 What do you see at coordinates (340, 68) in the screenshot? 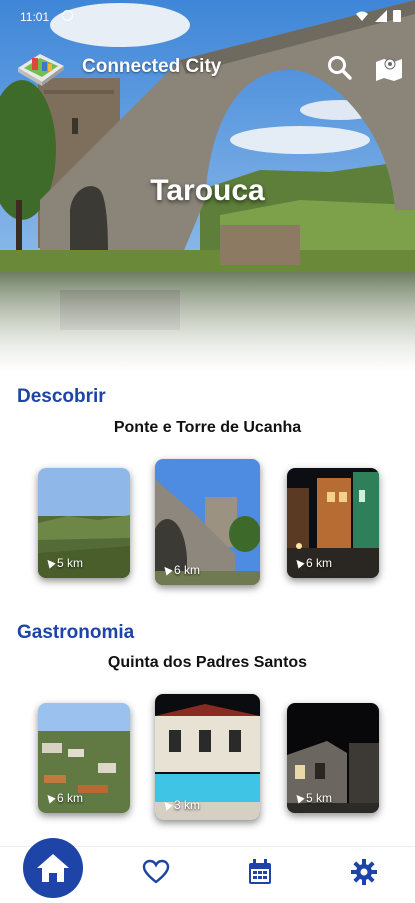
I see `search-icon` at bounding box center [340, 68].